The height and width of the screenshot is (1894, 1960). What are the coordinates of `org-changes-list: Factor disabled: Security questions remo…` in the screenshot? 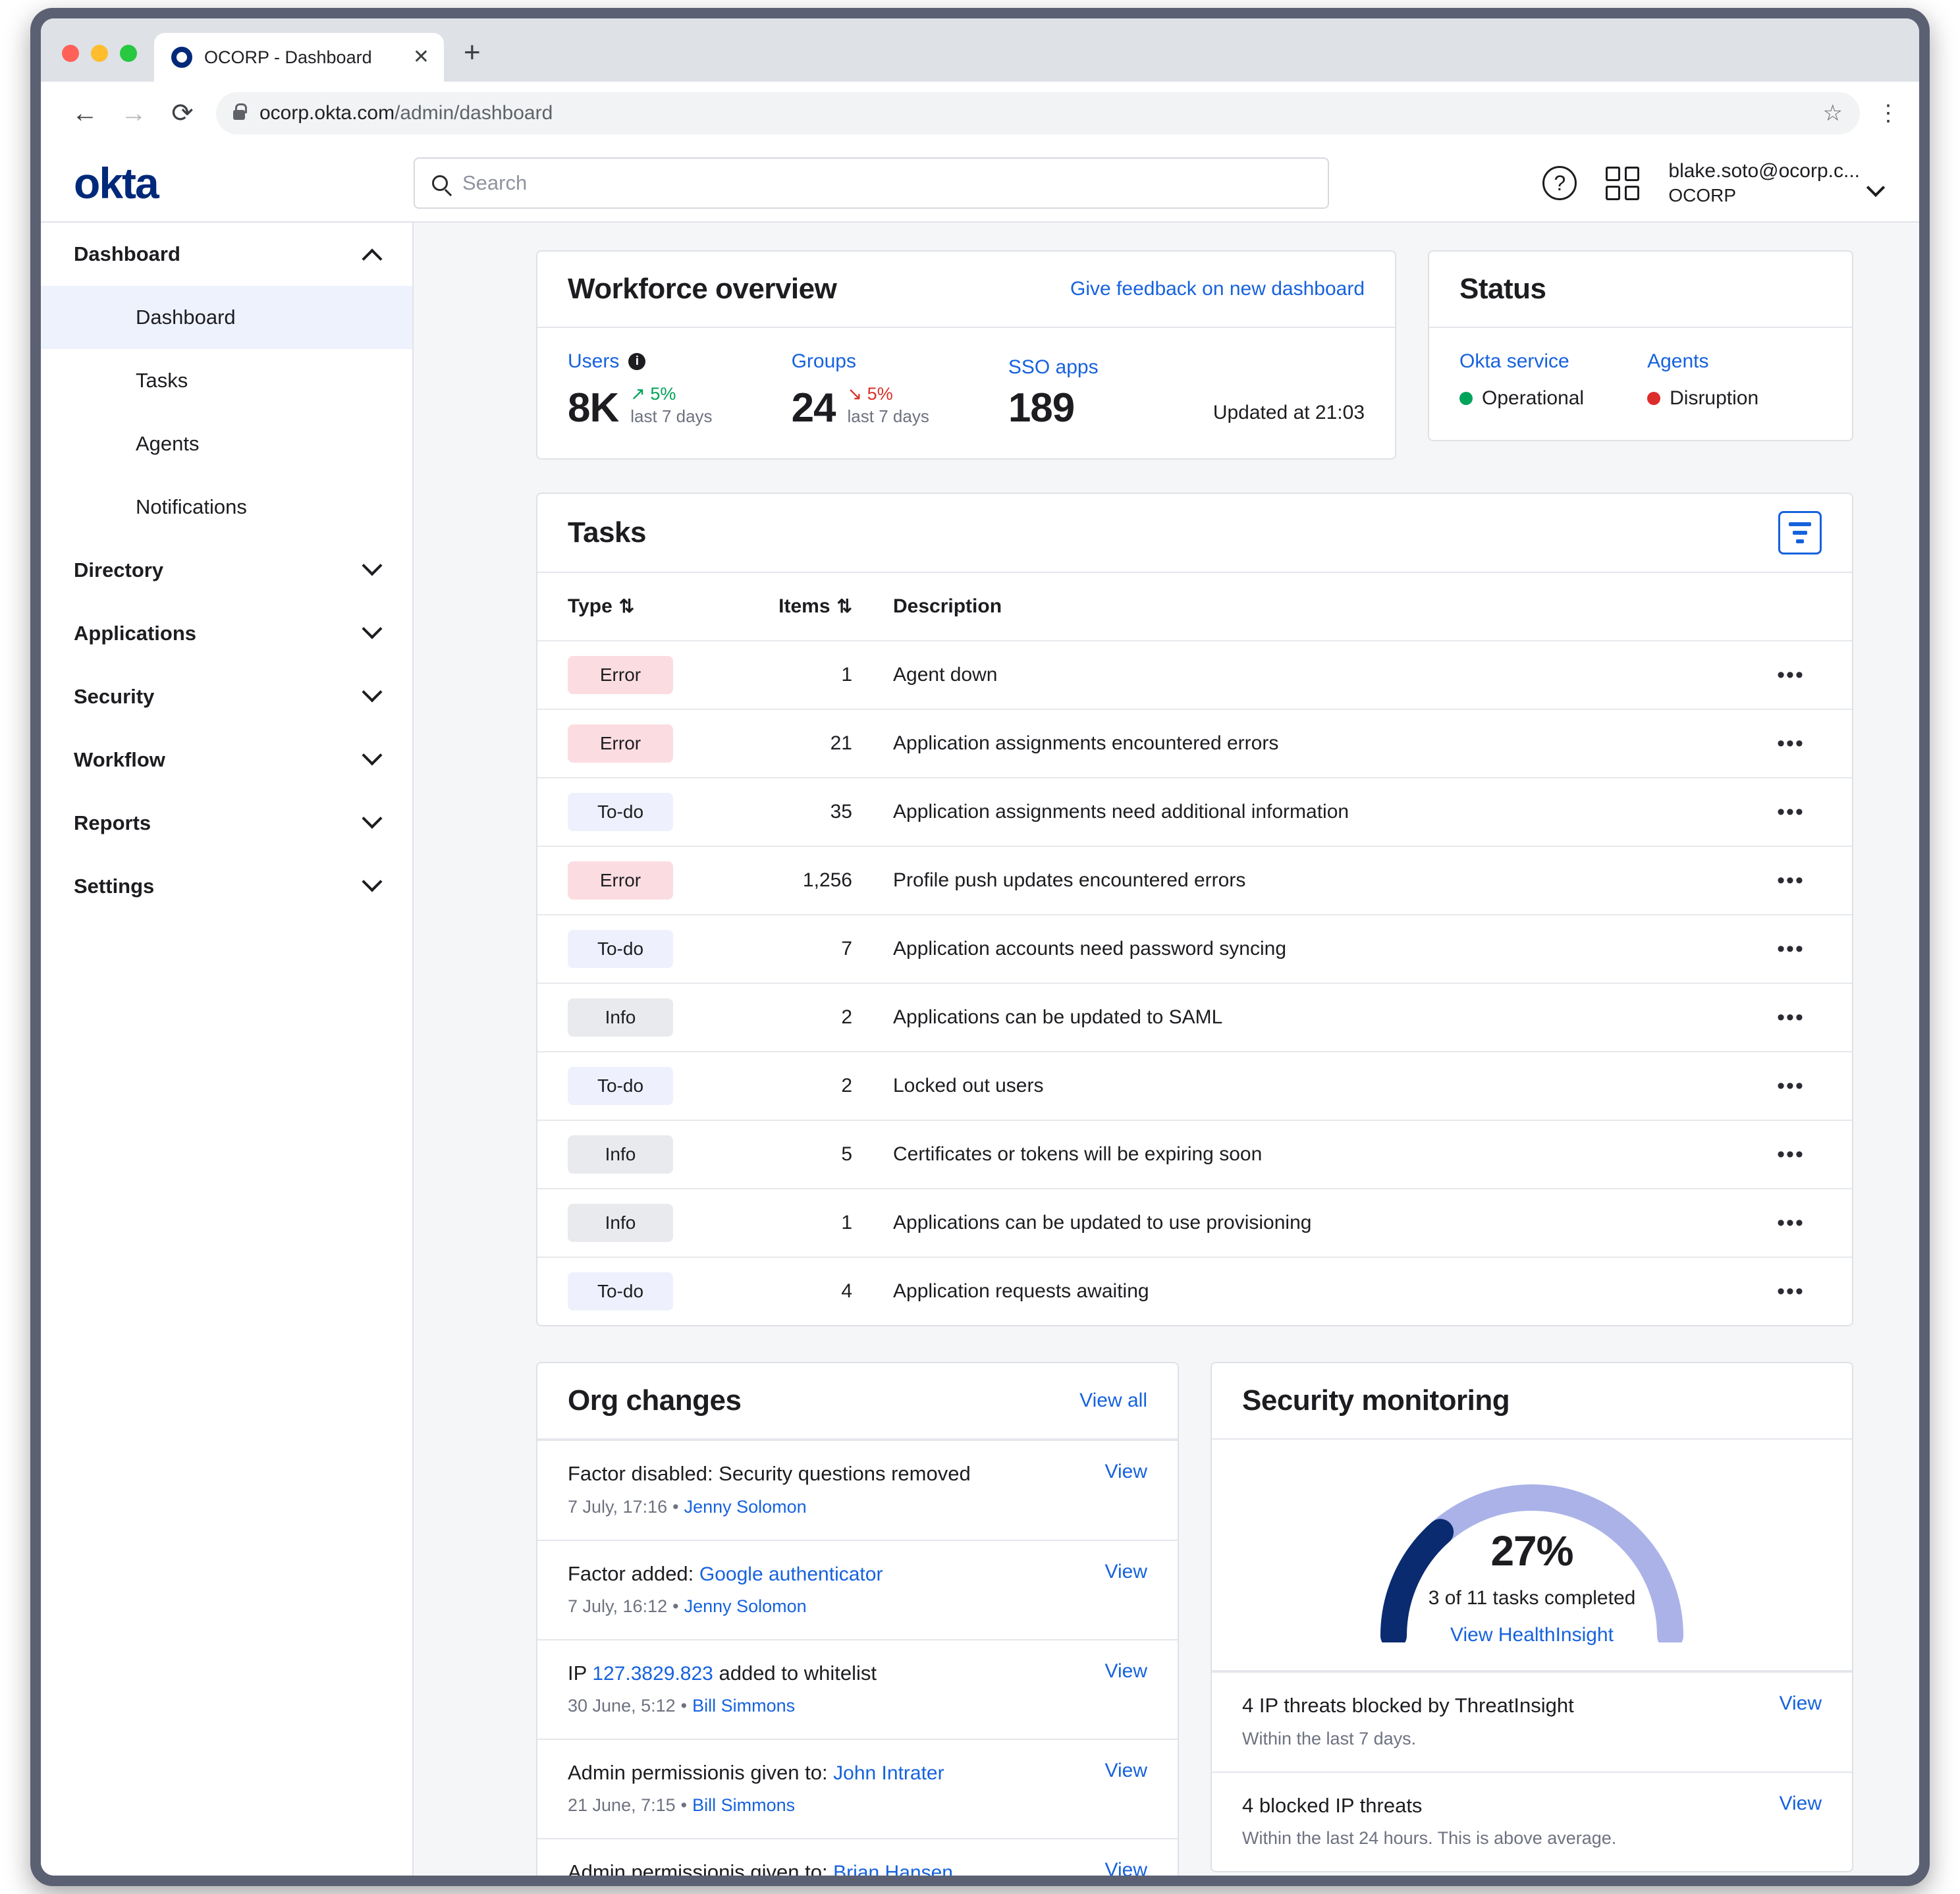 It's located at (857, 1658).